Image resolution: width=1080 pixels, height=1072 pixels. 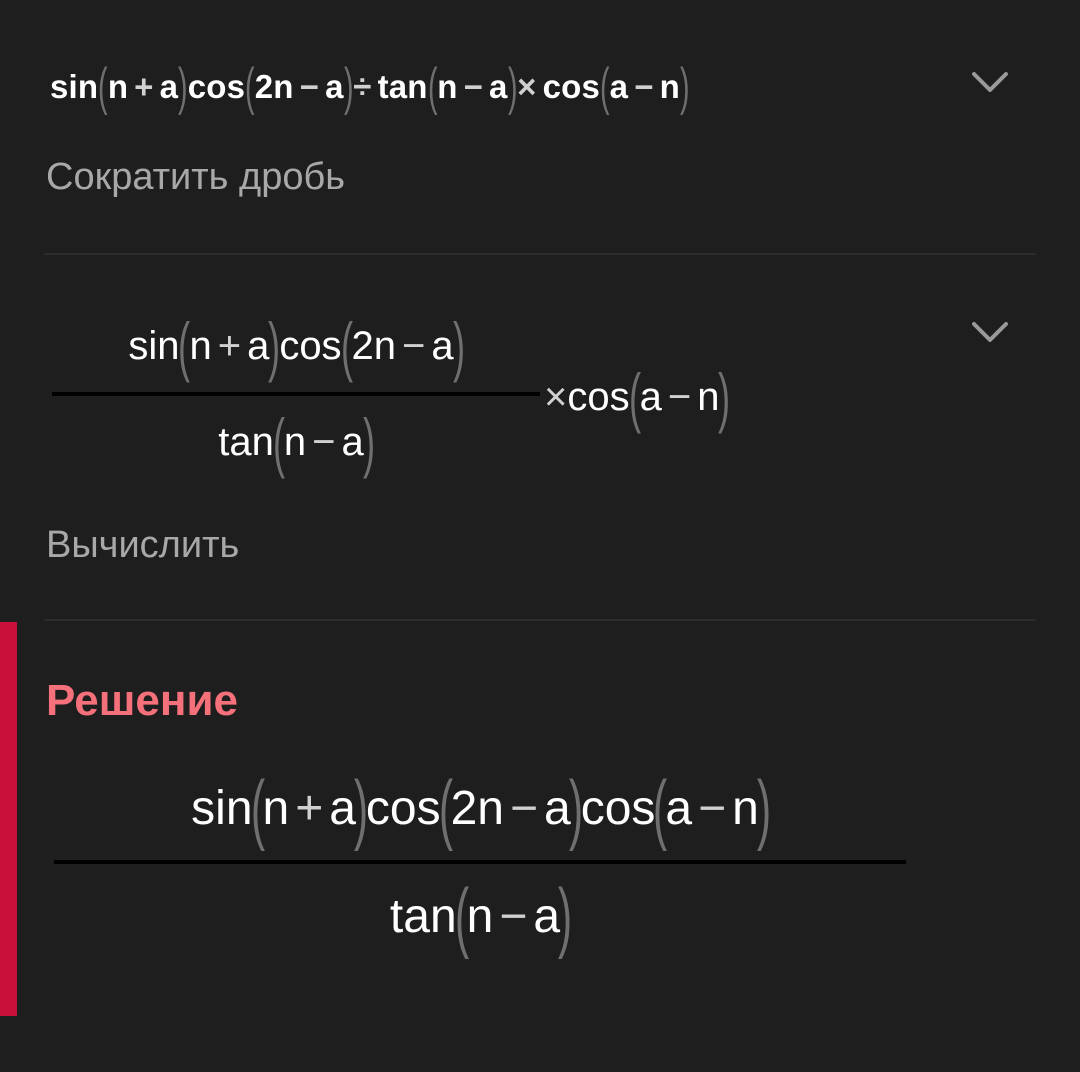 I want to click on action-caption: Сократить дробь, so click(x=196, y=177).